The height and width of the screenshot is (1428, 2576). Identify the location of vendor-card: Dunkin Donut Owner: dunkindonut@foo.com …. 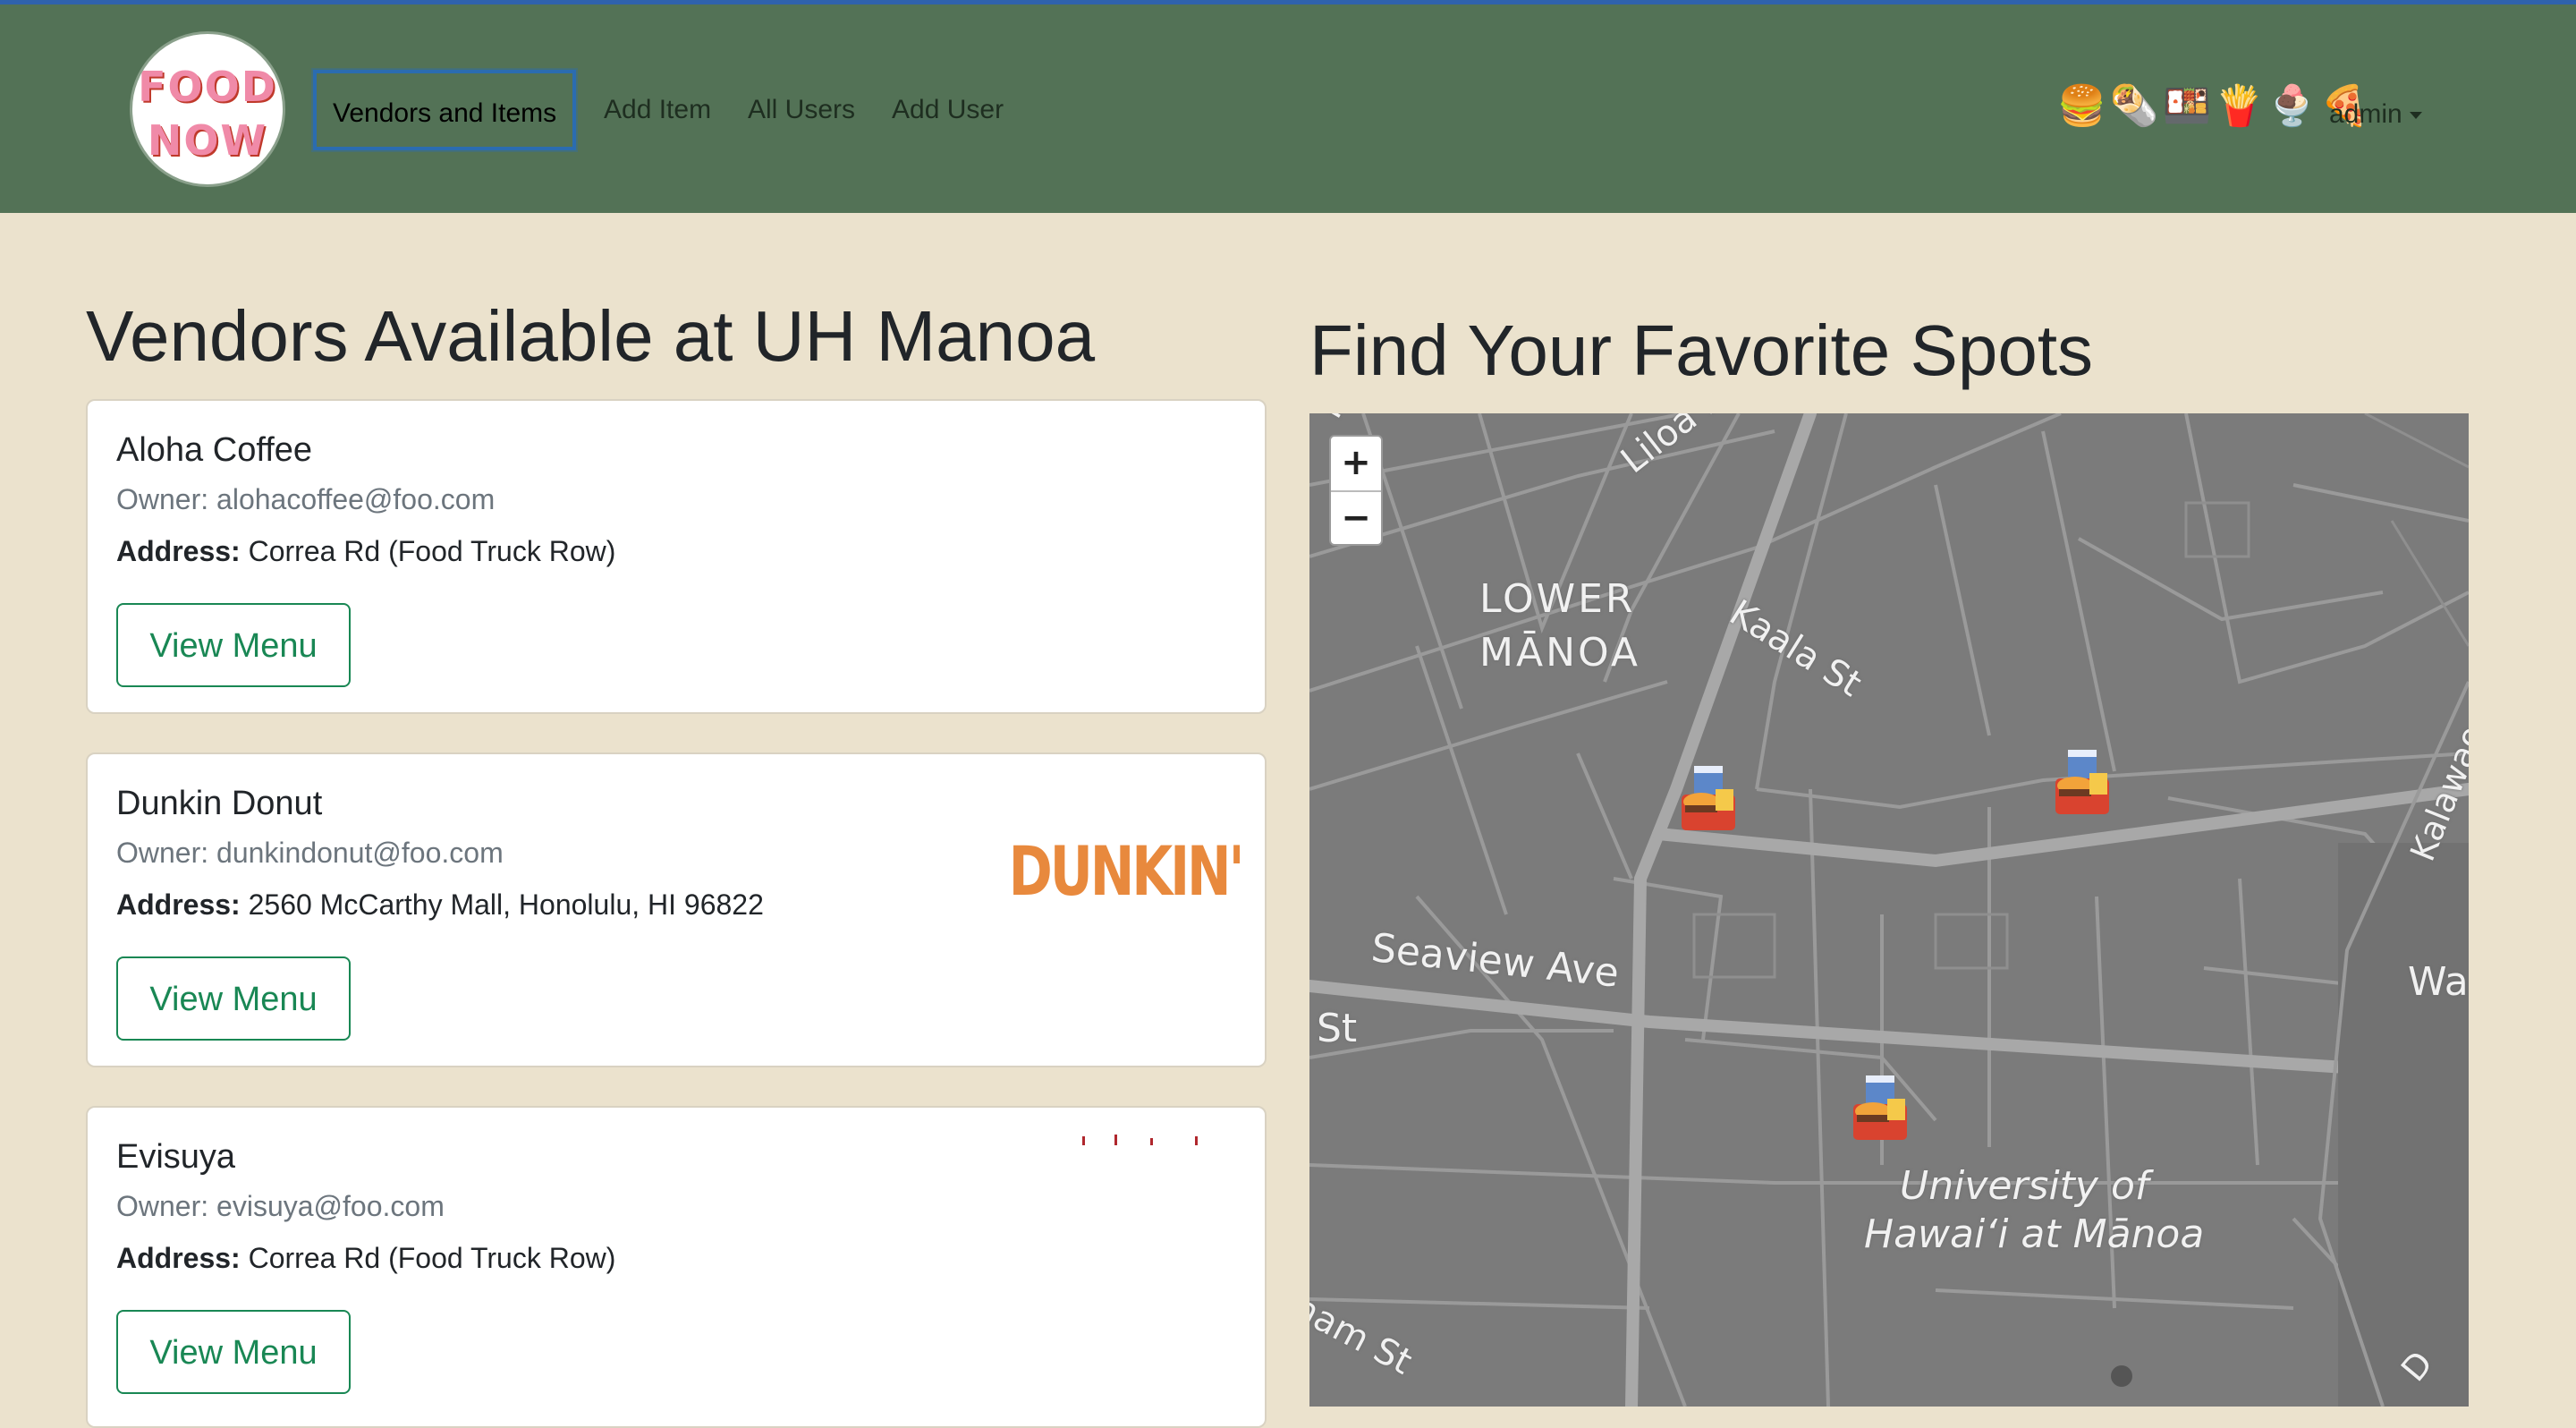
(676, 909).